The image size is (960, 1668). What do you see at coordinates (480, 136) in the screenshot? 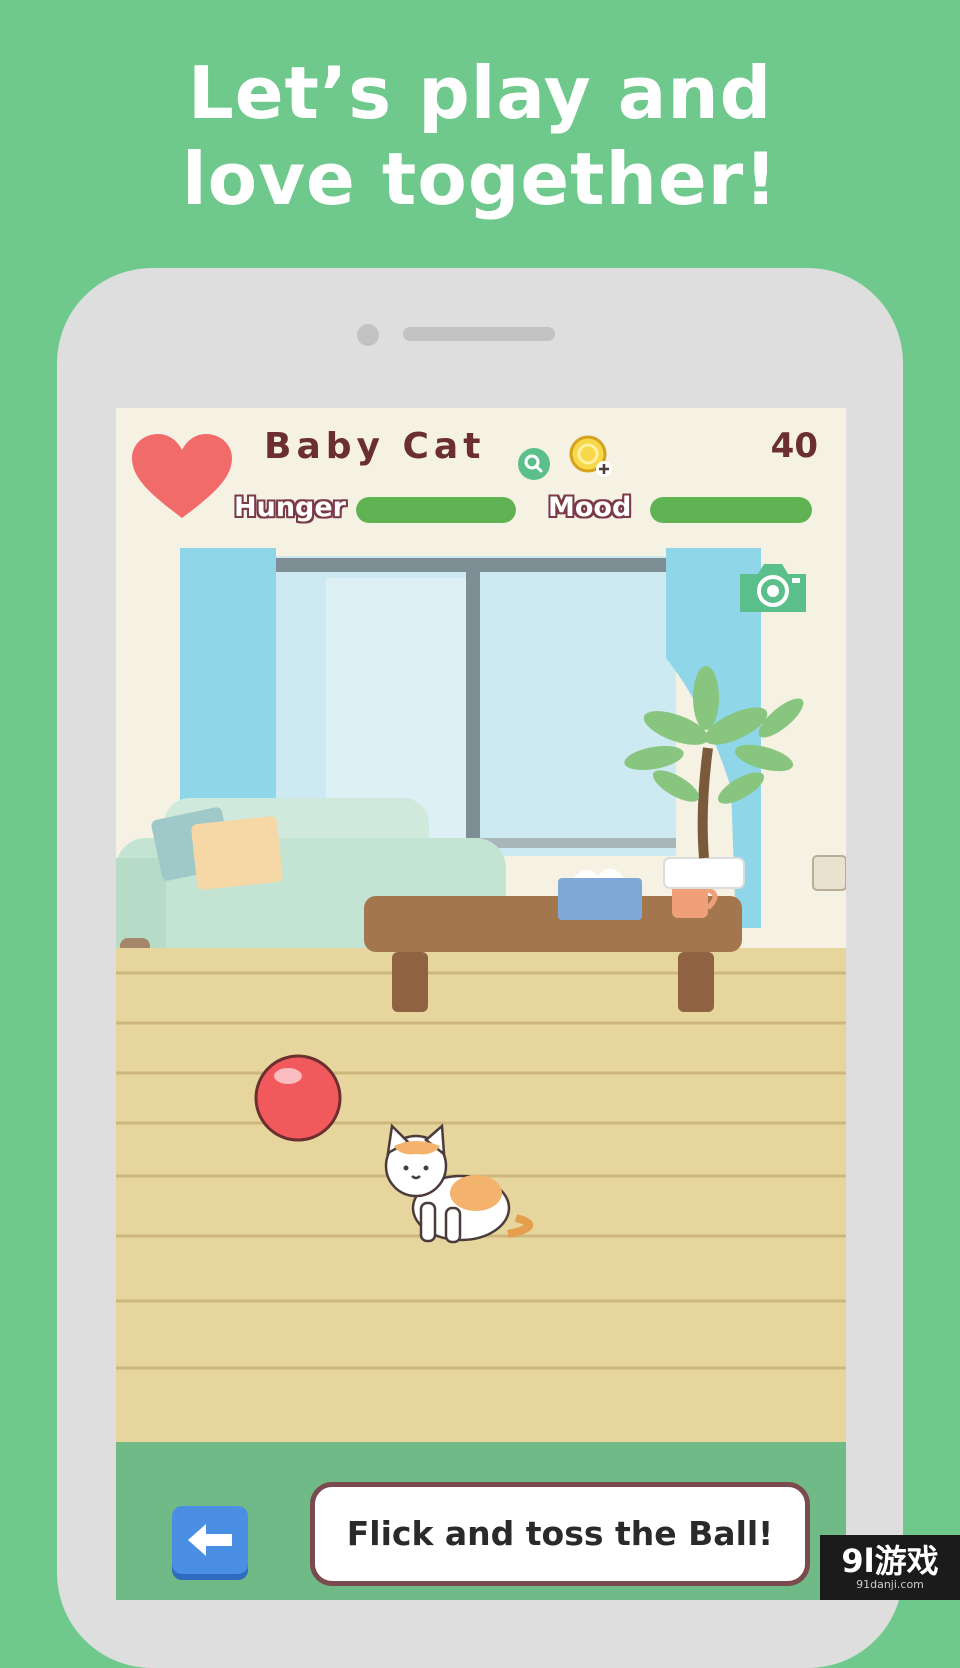
I see `promo-headline: Let’s play and love together!` at bounding box center [480, 136].